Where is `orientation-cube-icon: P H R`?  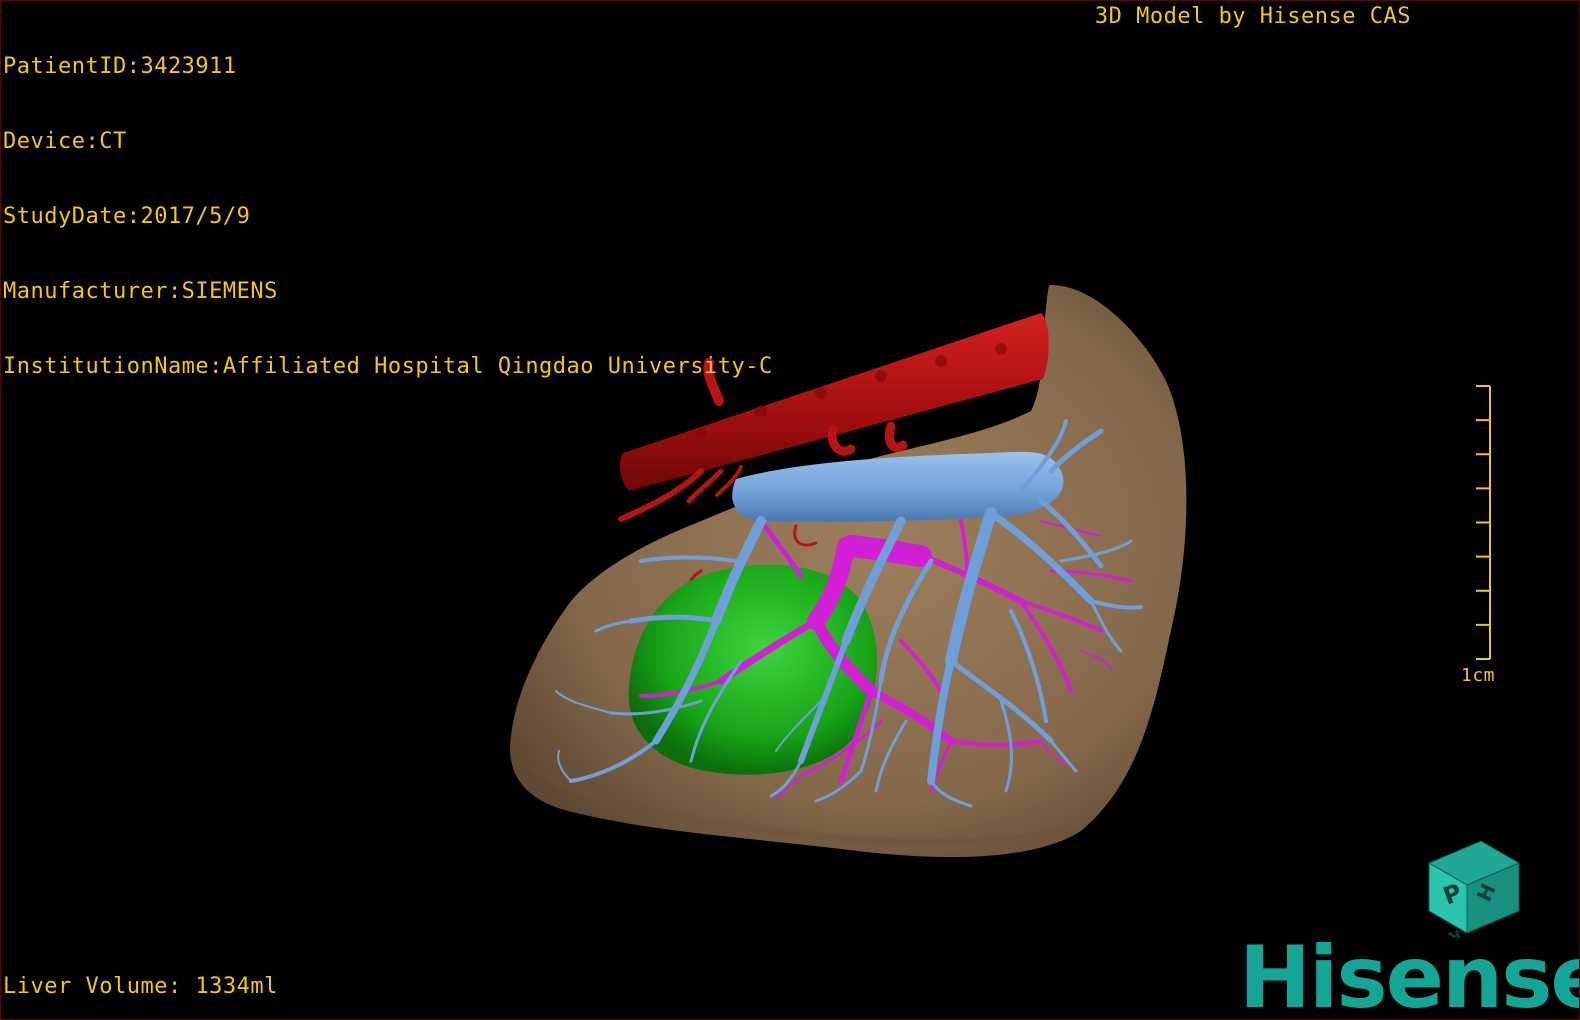
orientation-cube-icon: P H R is located at coordinates (1474, 885).